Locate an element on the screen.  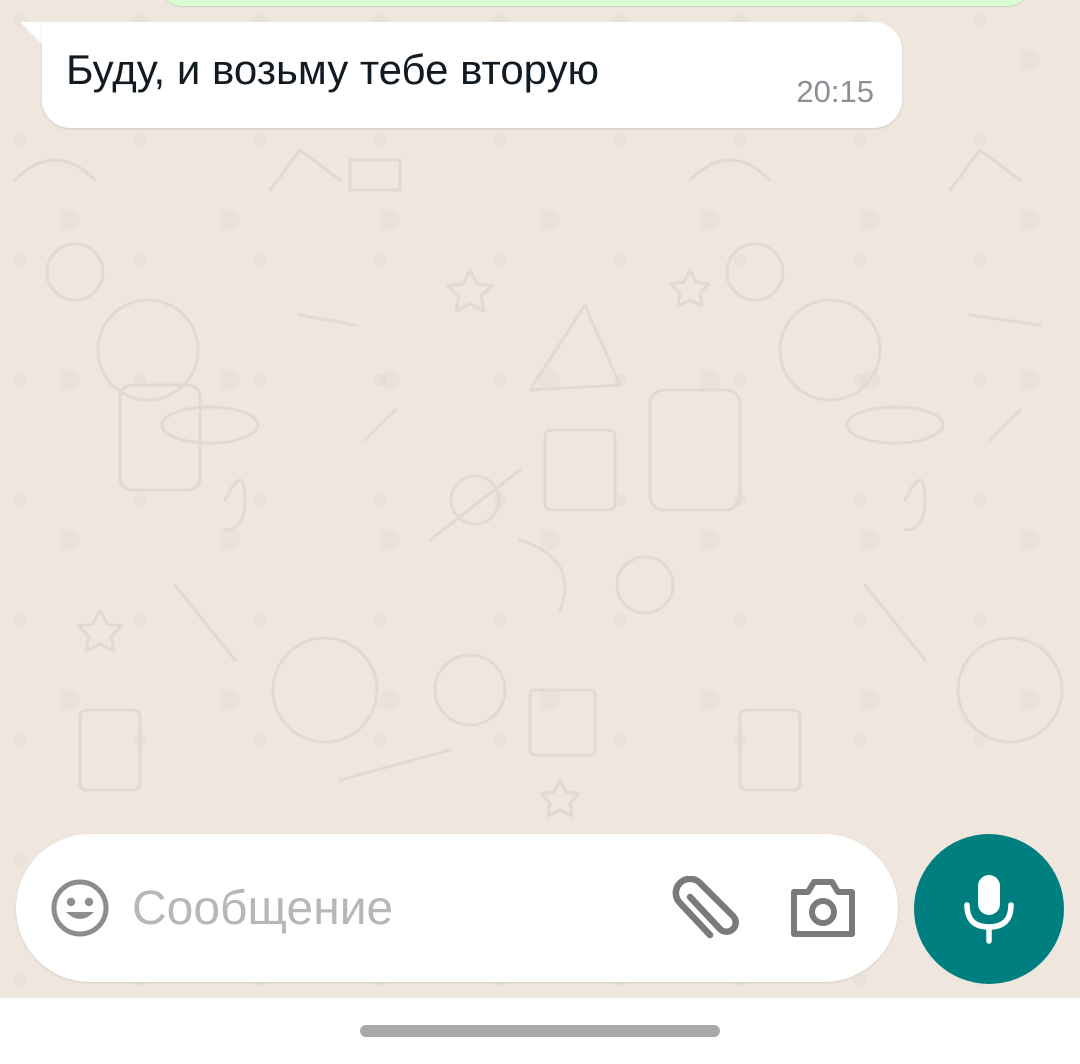
camera-icon is located at coordinates (823, 908).